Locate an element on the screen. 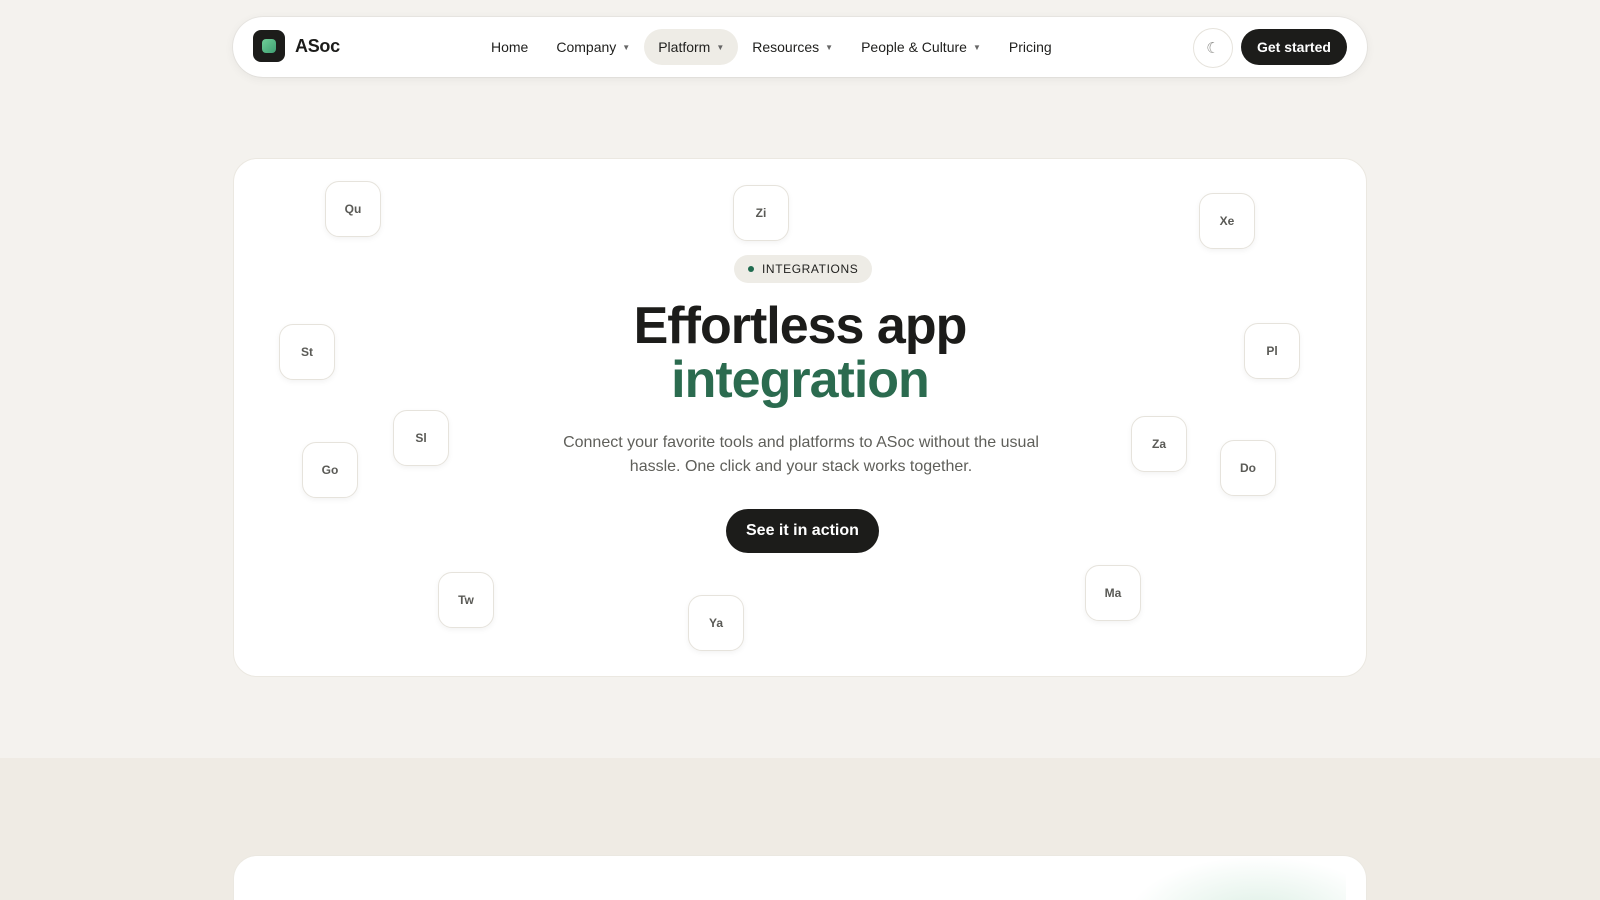  integration-chip: Ma is located at coordinates (1113, 593).